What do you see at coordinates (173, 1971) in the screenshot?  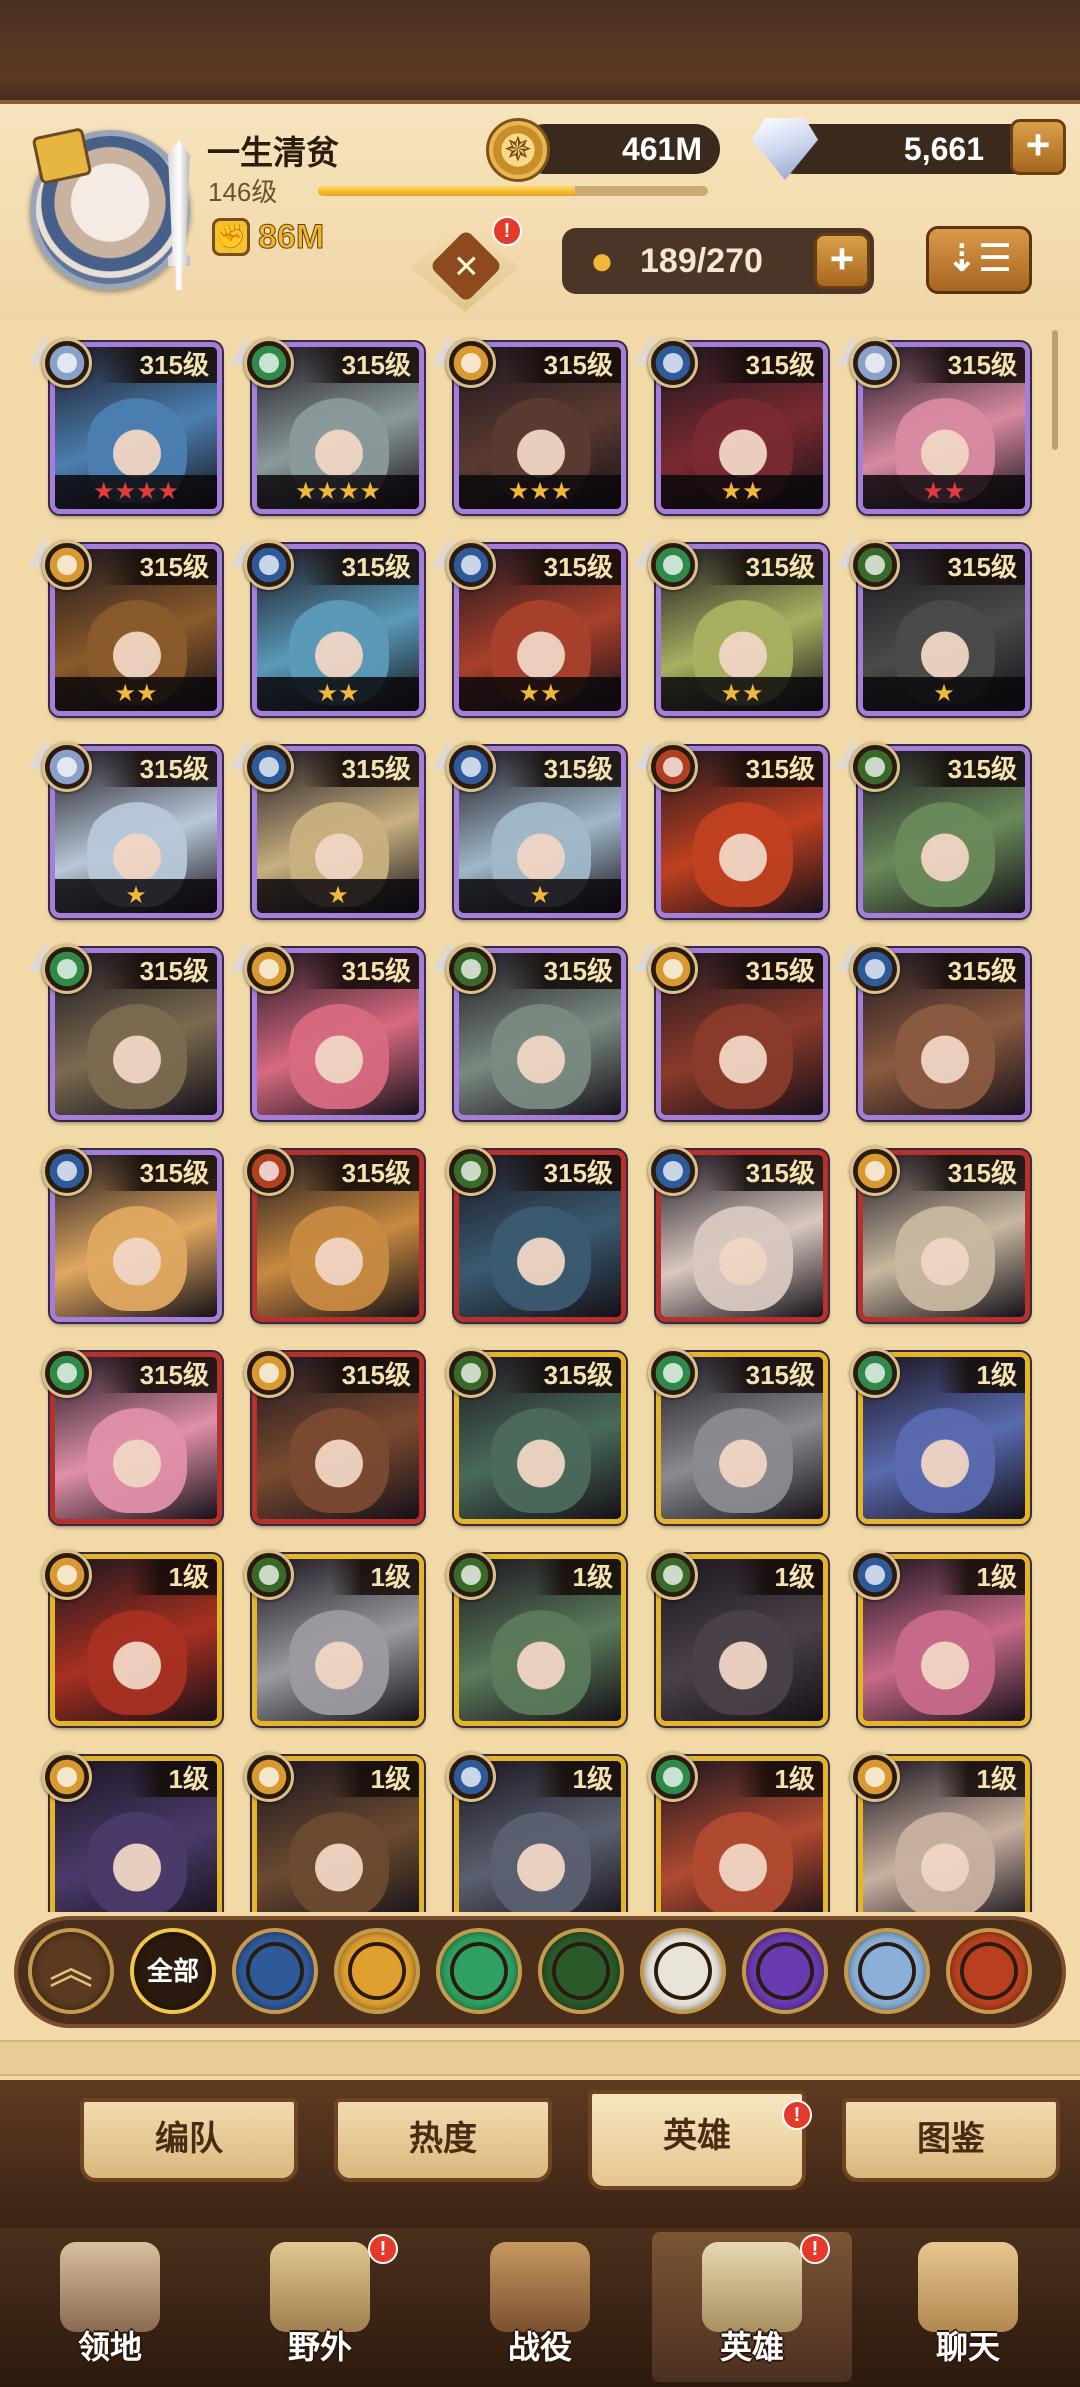 I see `filter-all-button: 全部` at bounding box center [173, 1971].